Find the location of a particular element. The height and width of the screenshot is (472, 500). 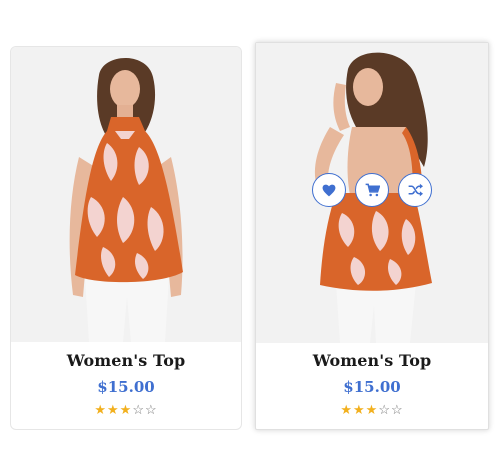

shuffle-icon is located at coordinates (415, 190).